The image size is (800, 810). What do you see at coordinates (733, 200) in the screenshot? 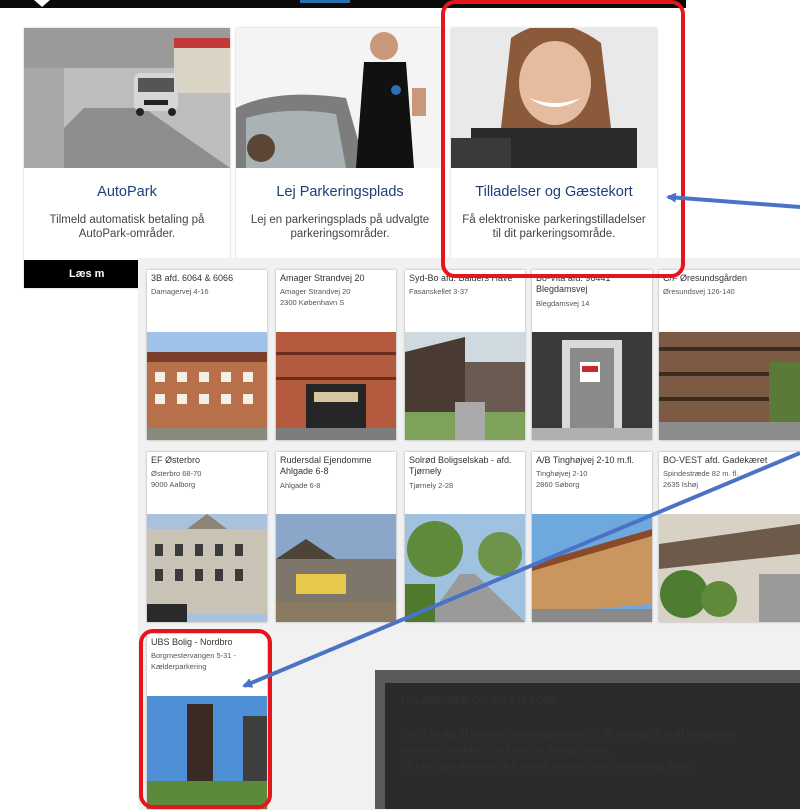
I see `arrow-to-permits-card` at bounding box center [733, 200].